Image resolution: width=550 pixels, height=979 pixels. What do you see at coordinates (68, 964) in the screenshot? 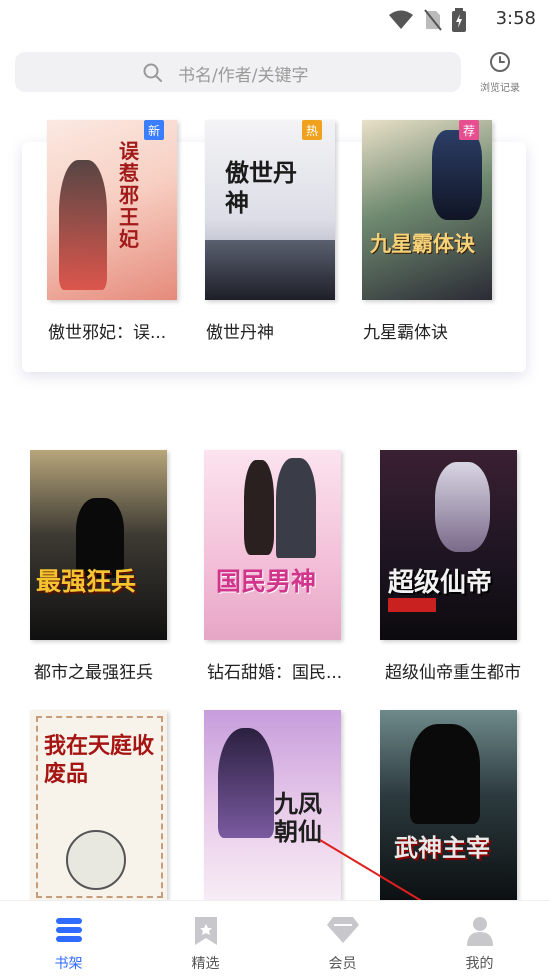
I see `tab-label: 书架` at bounding box center [68, 964].